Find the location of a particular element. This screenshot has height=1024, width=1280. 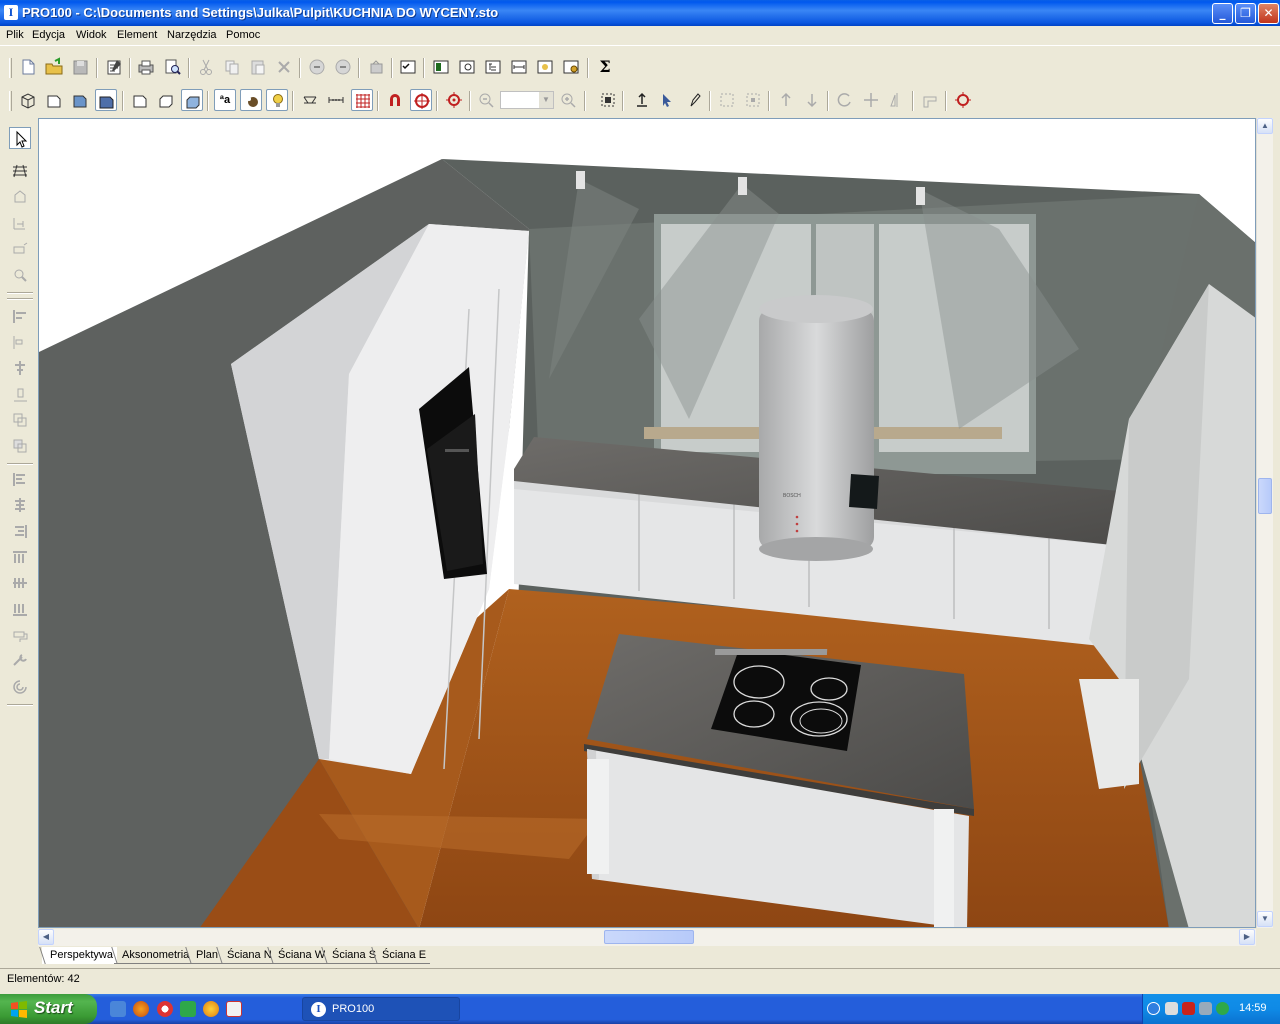

target-icon is located at coordinates (454, 100).